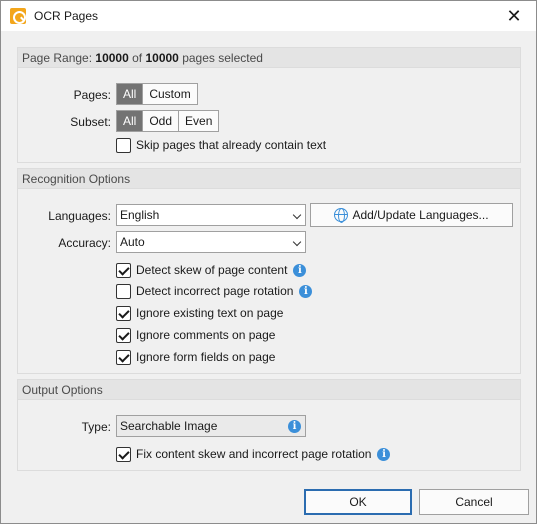  I want to click on ignore-form-fields-label: Ignore form fields on page, so click(206, 357).